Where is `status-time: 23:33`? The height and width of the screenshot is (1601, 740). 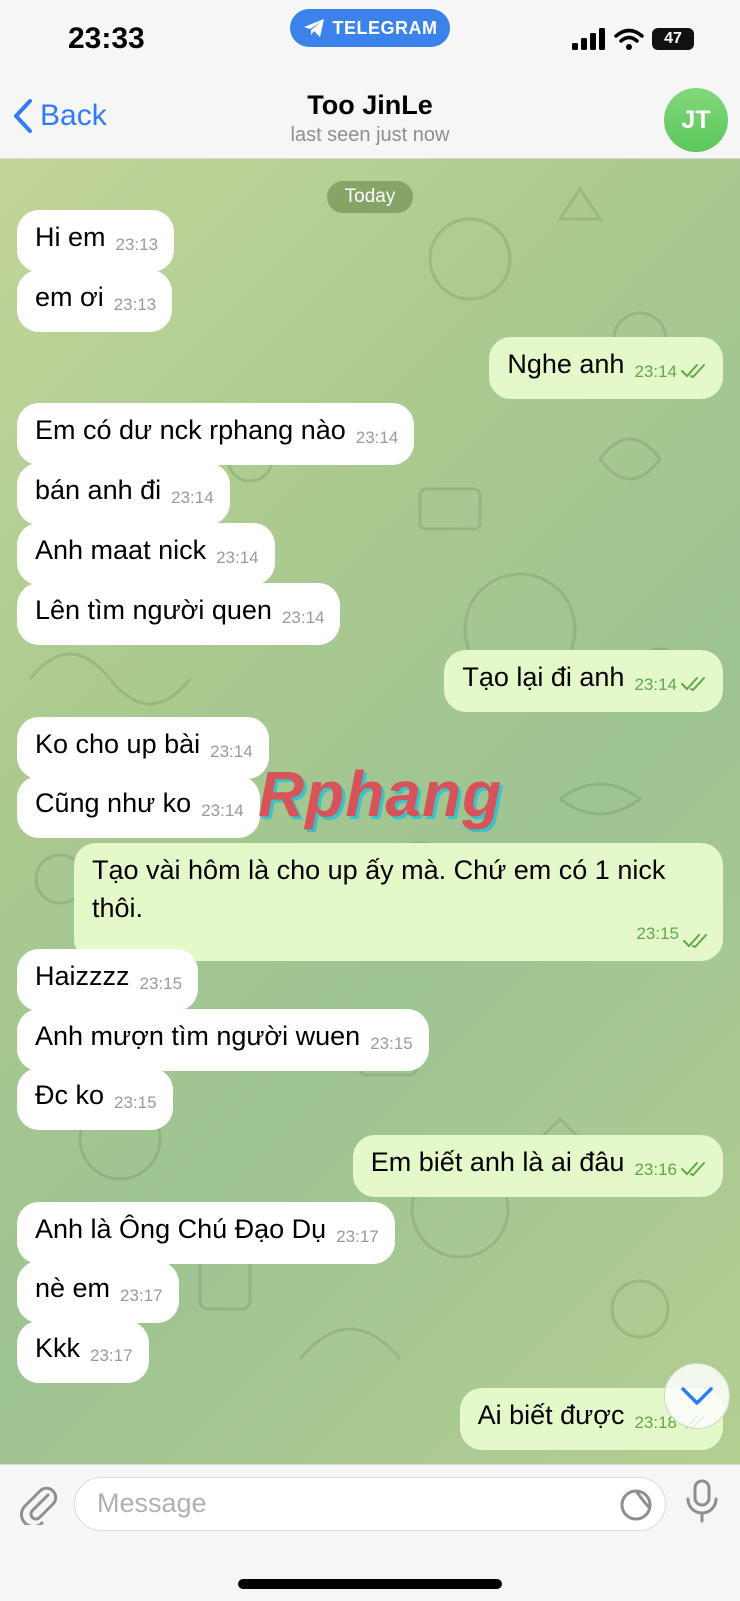 status-time: 23:33 is located at coordinates (106, 38).